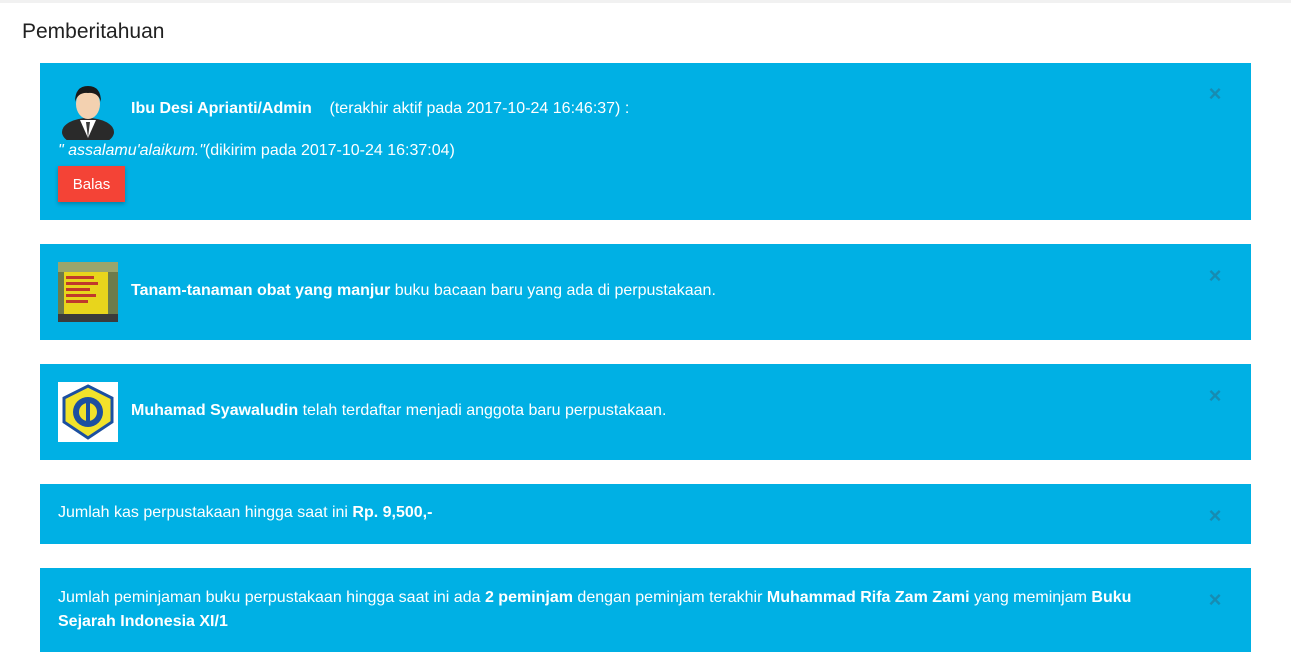  I want to click on reply-button: Balas, so click(91, 184).